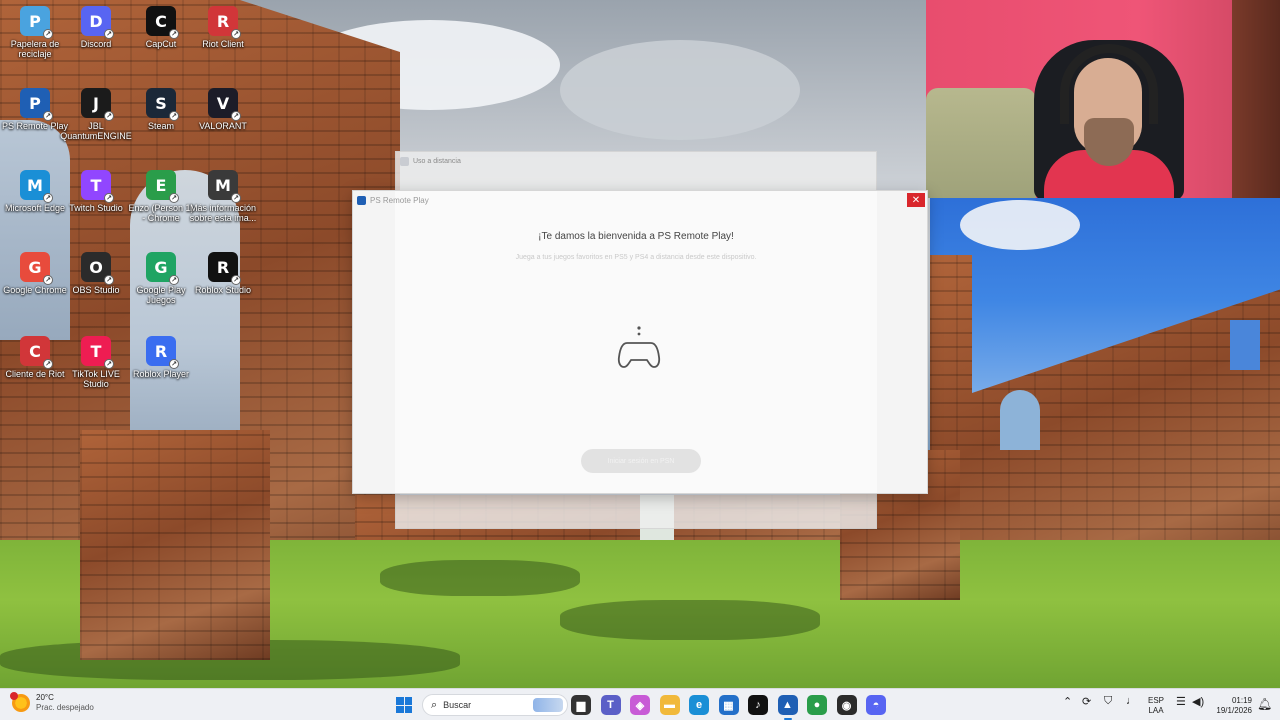  Describe the element at coordinates (96, 379) in the screenshot. I see `desktop-icon-label: TikTok LIVE Studio` at that location.